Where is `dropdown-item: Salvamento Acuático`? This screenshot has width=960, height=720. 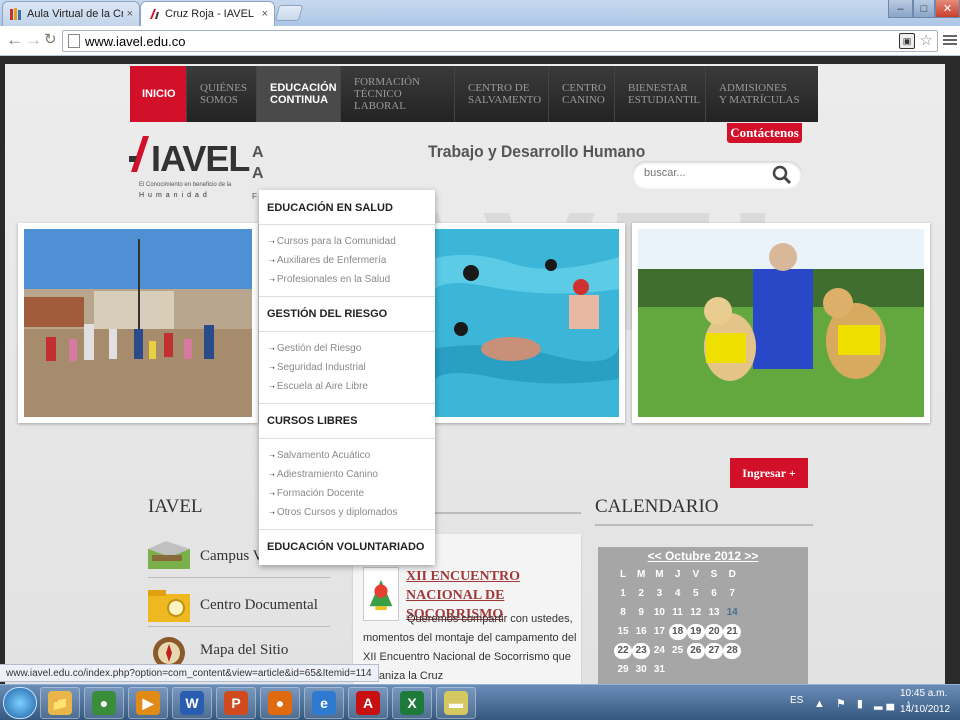 dropdown-item: Salvamento Acuático is located at coordinates (319, 455).